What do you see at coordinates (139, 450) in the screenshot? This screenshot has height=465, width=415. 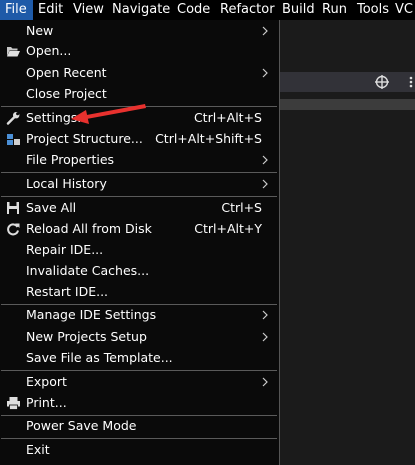 I see `menu-item-exit: Exit` at bounding box center [139, 450].